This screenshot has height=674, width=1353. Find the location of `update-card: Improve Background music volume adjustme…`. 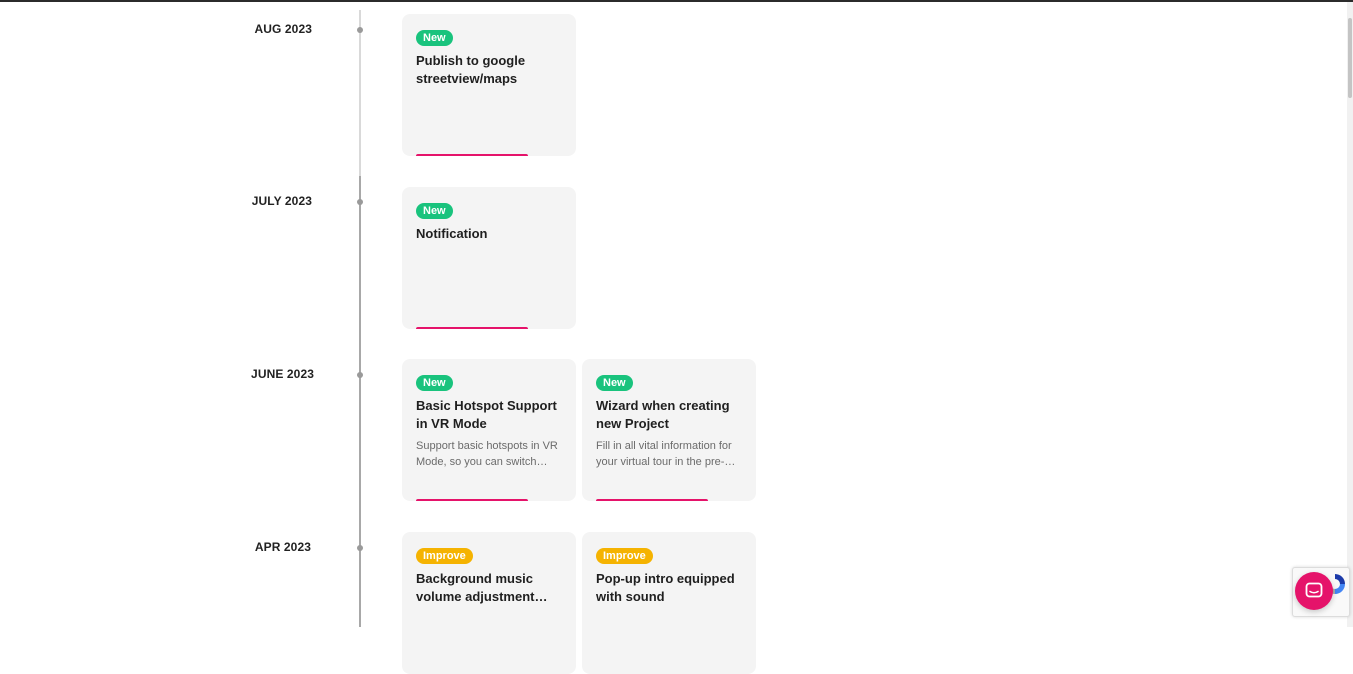

update-card: Improve Background music volume adjustme… is located at coordinates (489, 603).